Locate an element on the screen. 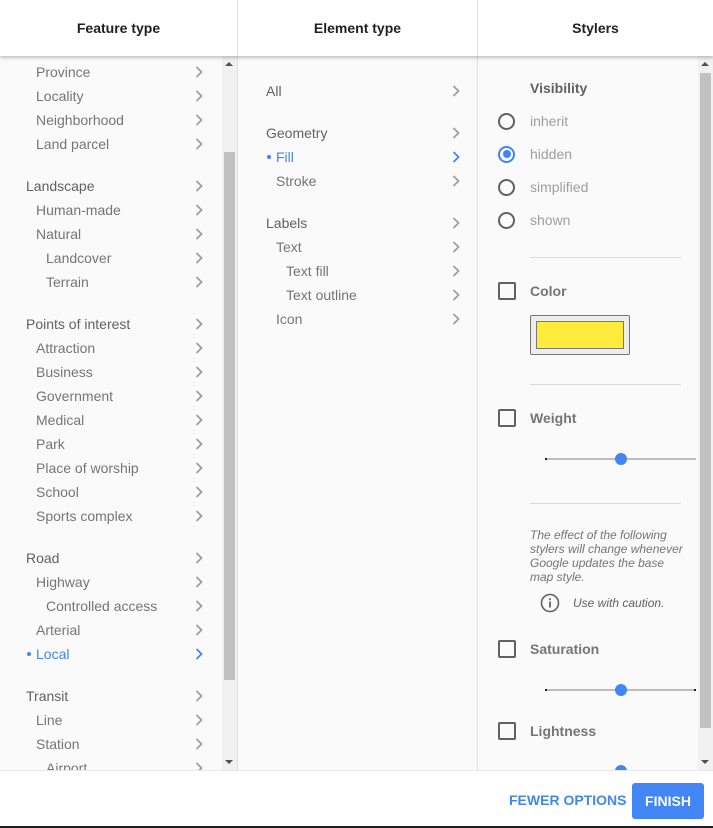 The image size is (713, 828). feature-type-item: Place of worship is located at coordinates (120, 468).